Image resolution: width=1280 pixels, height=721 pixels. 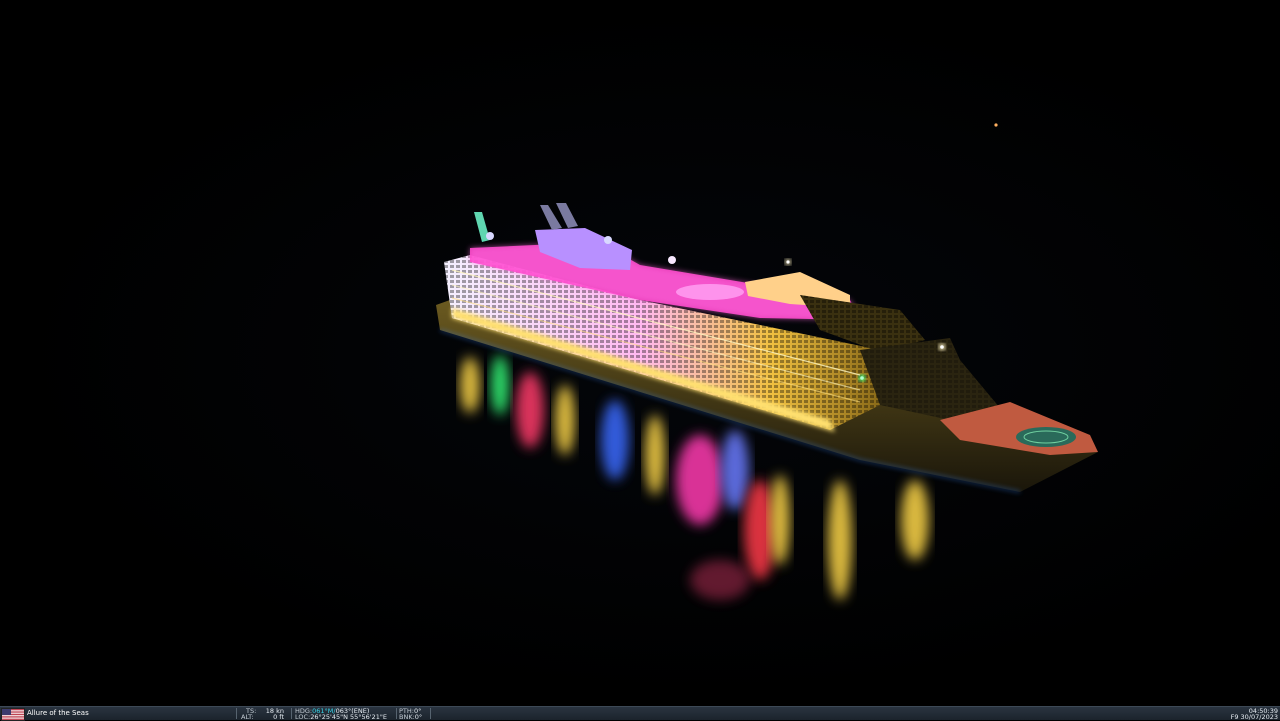 I want to click on distant-light, so click(x=996, y=125).